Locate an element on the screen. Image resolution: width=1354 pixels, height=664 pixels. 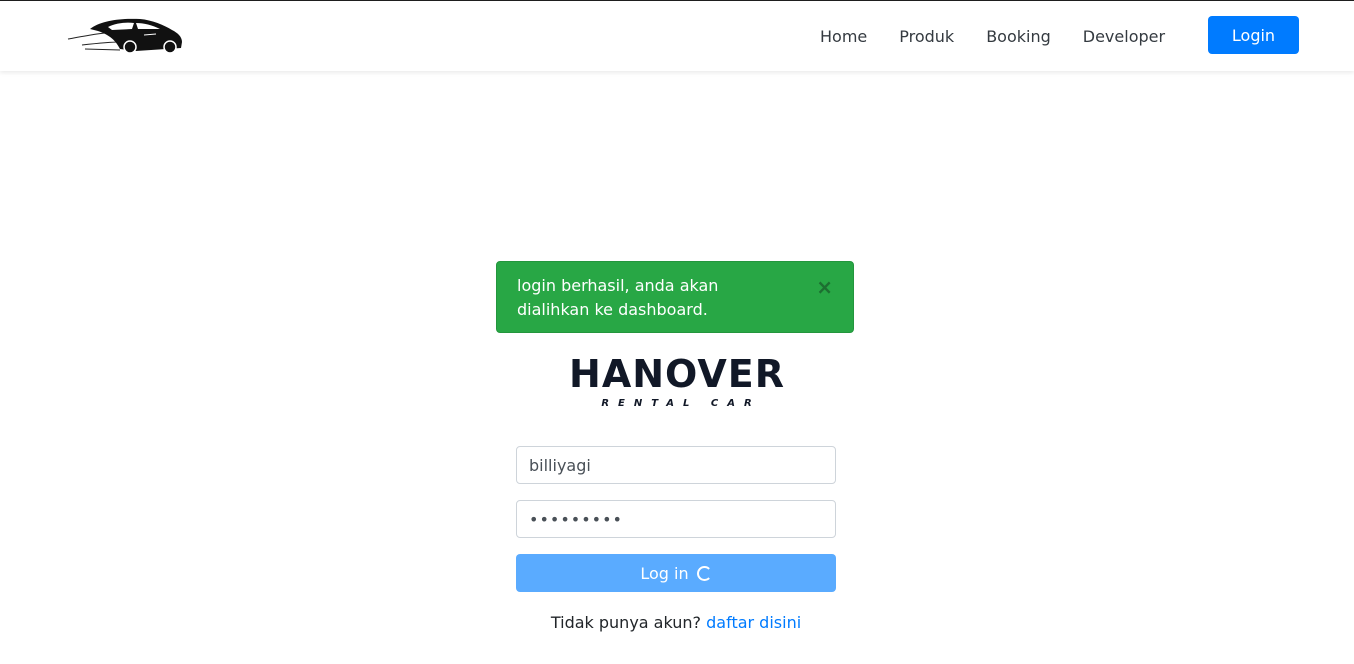
login-nav-button: Login is located at coordinates (1253, 35).